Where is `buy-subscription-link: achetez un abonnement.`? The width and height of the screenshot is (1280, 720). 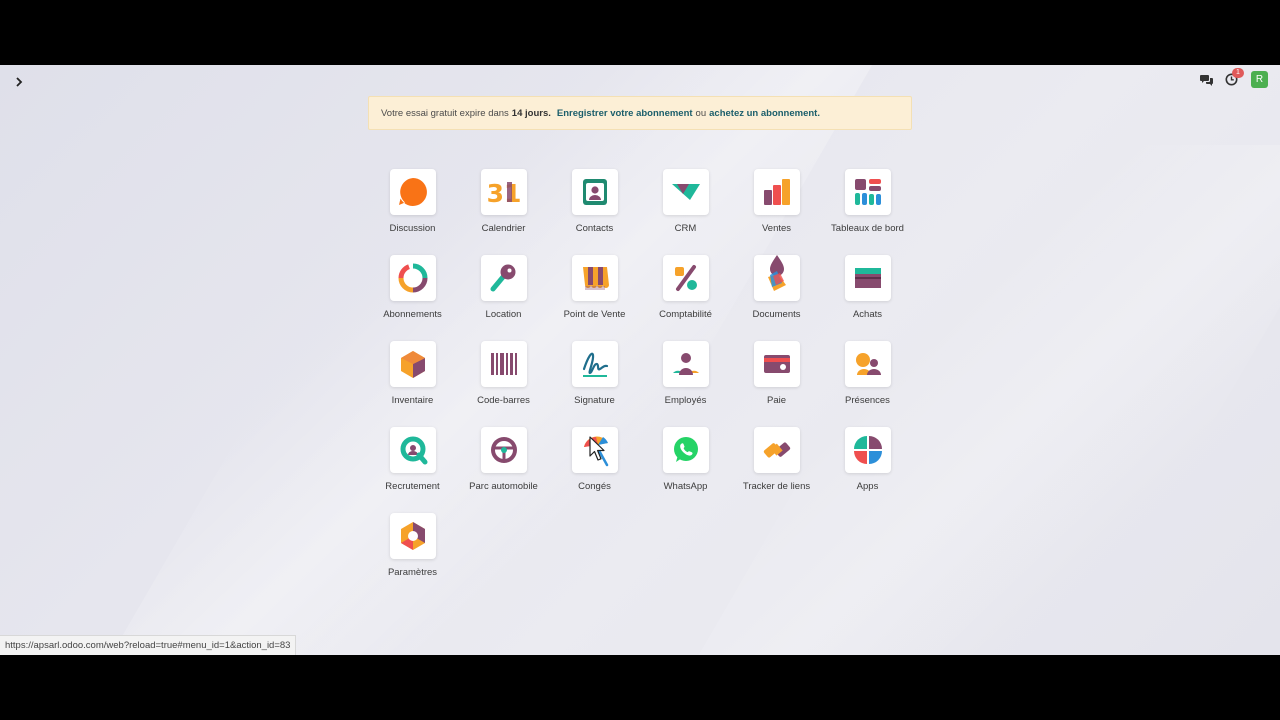
buy-subscription-link: achetez un abonnement. is located at coordinates (764, 113).